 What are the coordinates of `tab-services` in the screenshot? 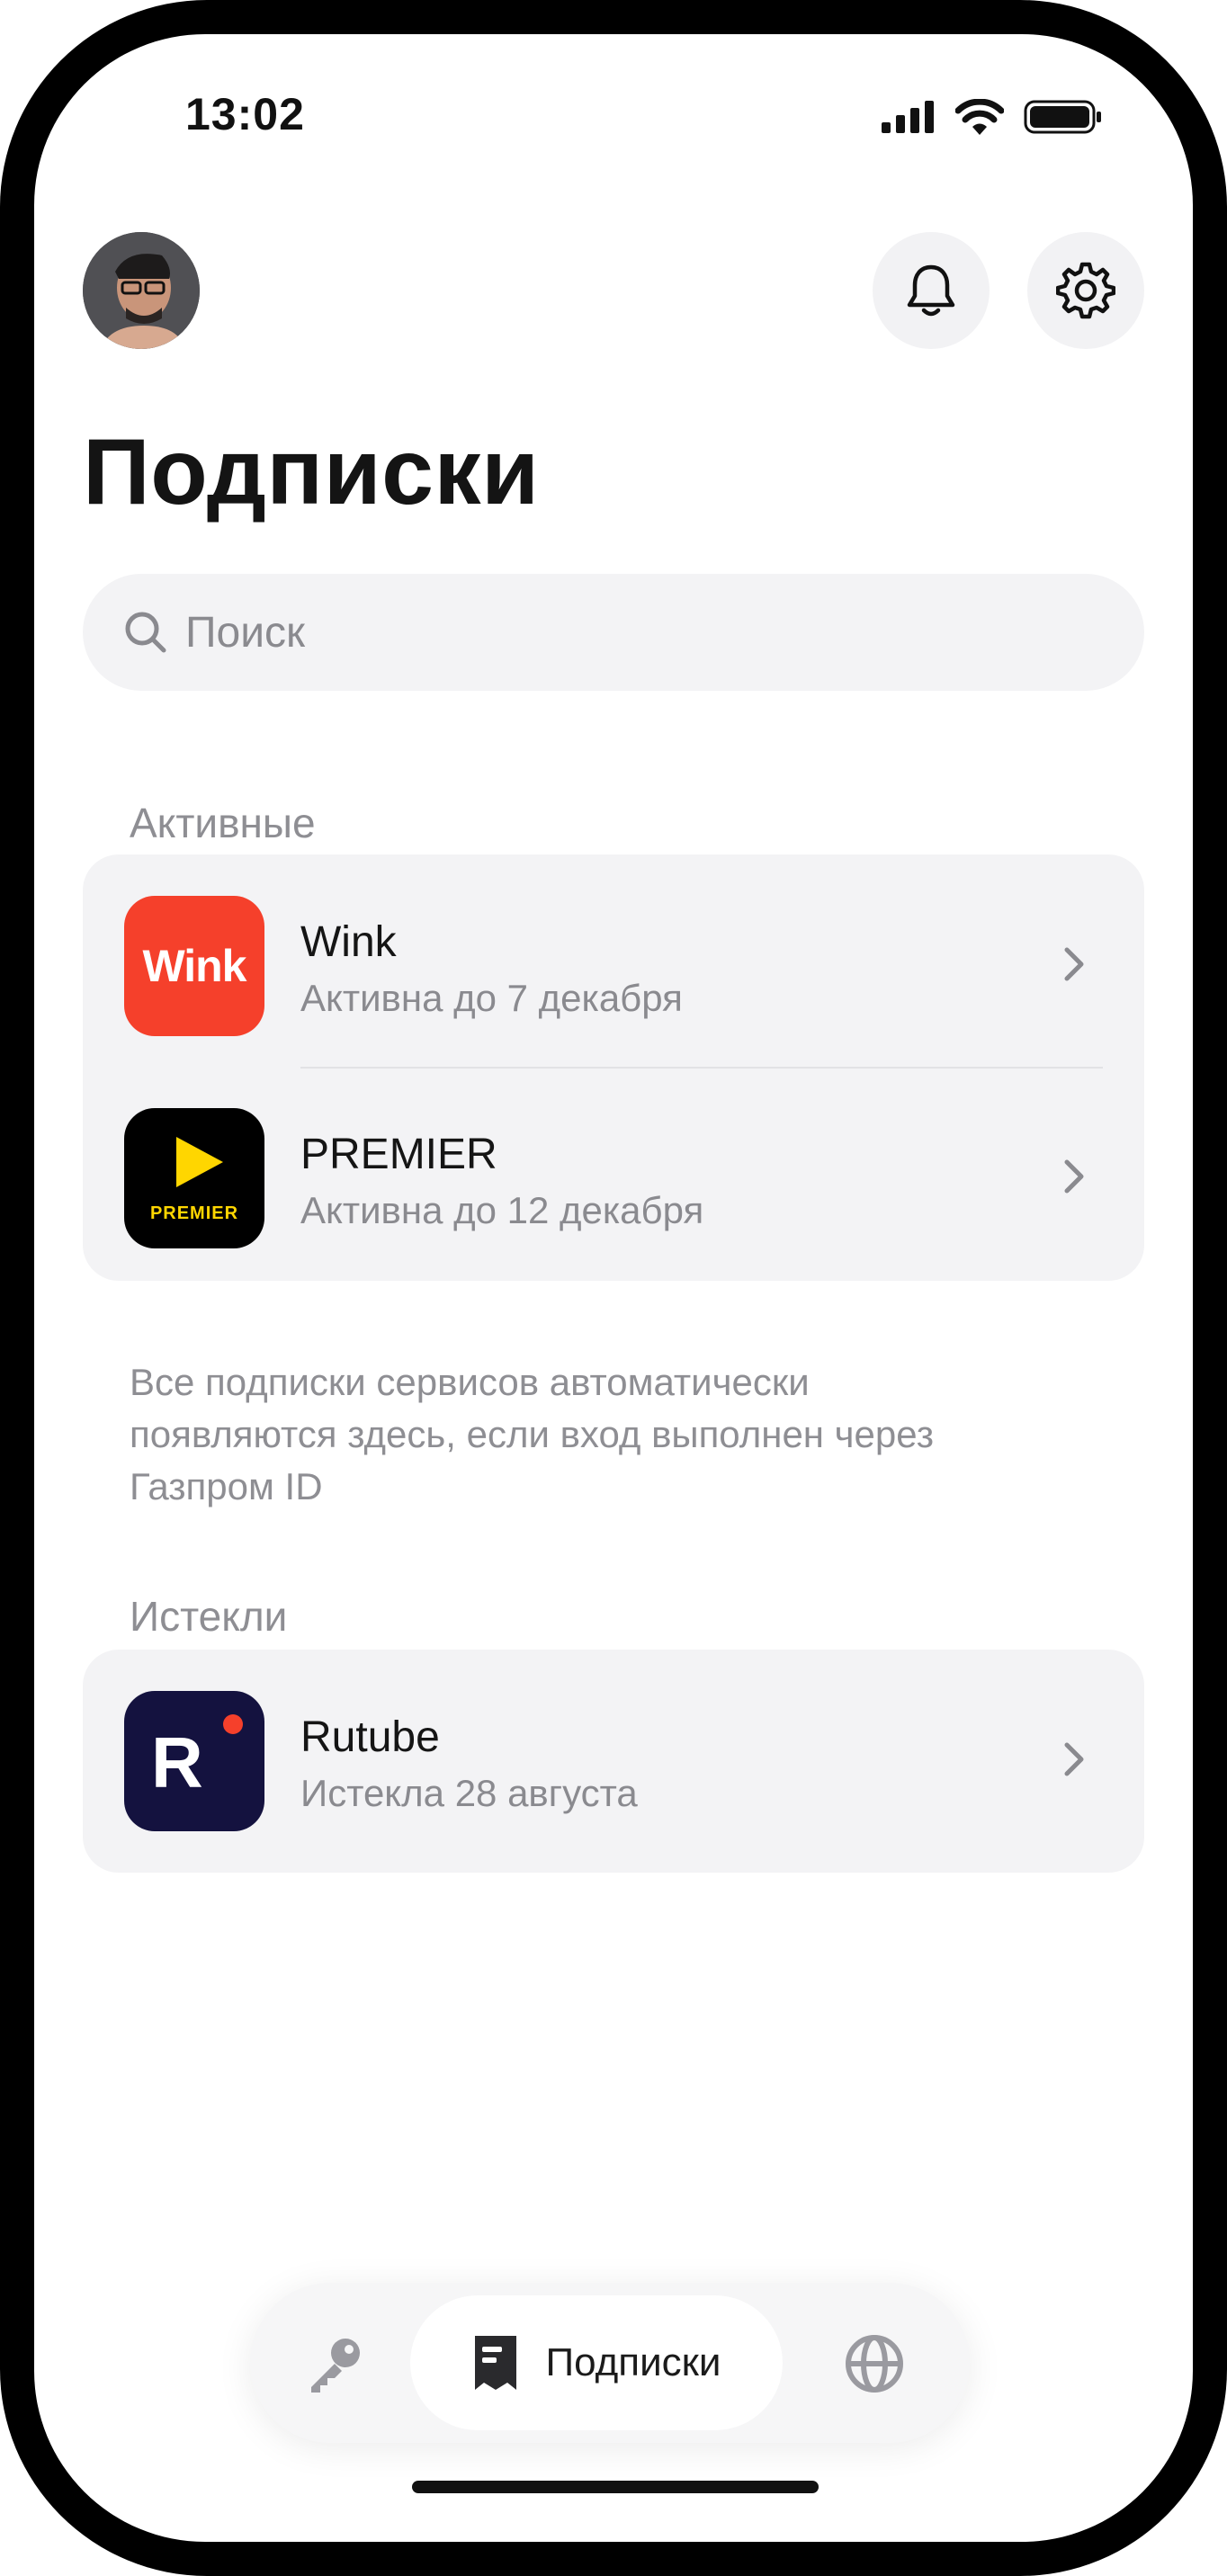 It's located at (874, 2366).